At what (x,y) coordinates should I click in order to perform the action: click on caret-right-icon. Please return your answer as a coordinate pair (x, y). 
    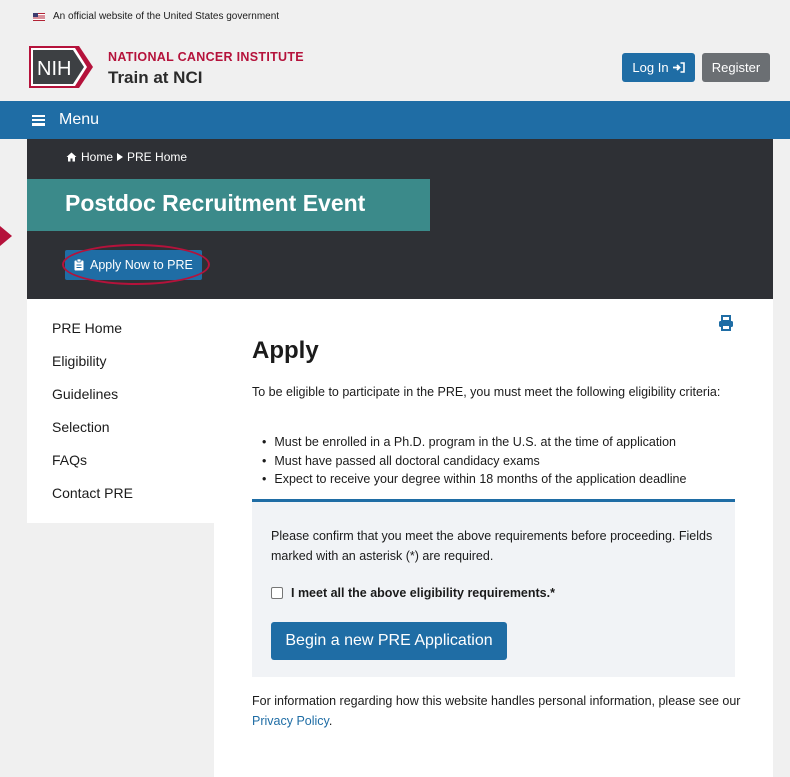
    Looking at the image, I should click on (120, 157).